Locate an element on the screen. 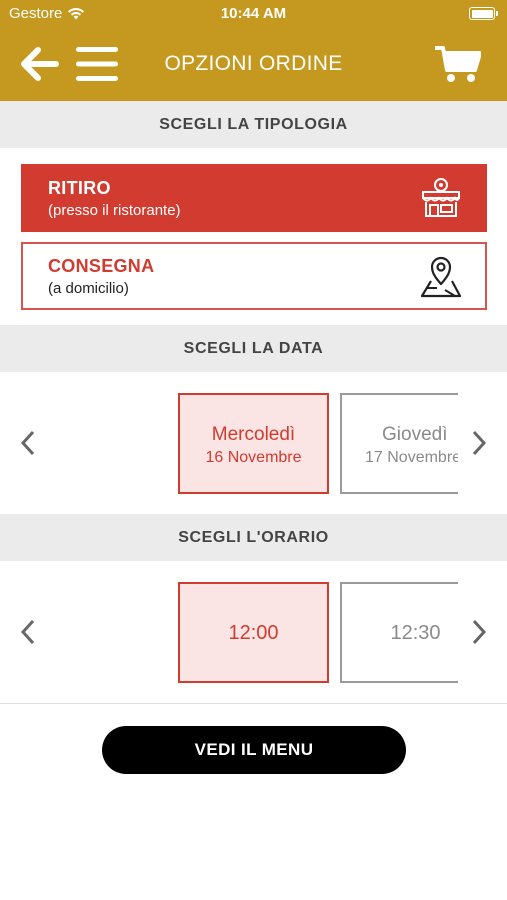 Image resolution: width=507 pixels, height=900 pixels. time-options: 12:00 12:30 is located at coordinates (318, 632).